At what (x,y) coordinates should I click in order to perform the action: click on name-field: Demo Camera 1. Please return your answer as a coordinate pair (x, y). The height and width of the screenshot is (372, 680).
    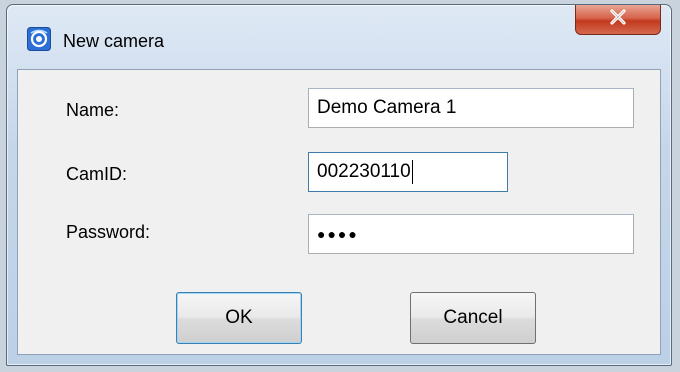
    Looking at the image, I should click on (471, 108).